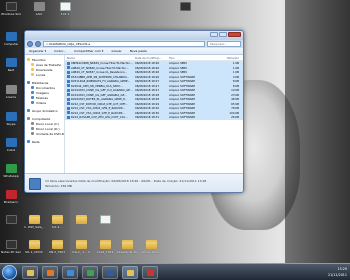 The height and width of the screenshot is (280, 350). Describe the element at coordinates (337, 272) in the screenshot. I see `system-clock: 15:29 21/11/2011` at that location.